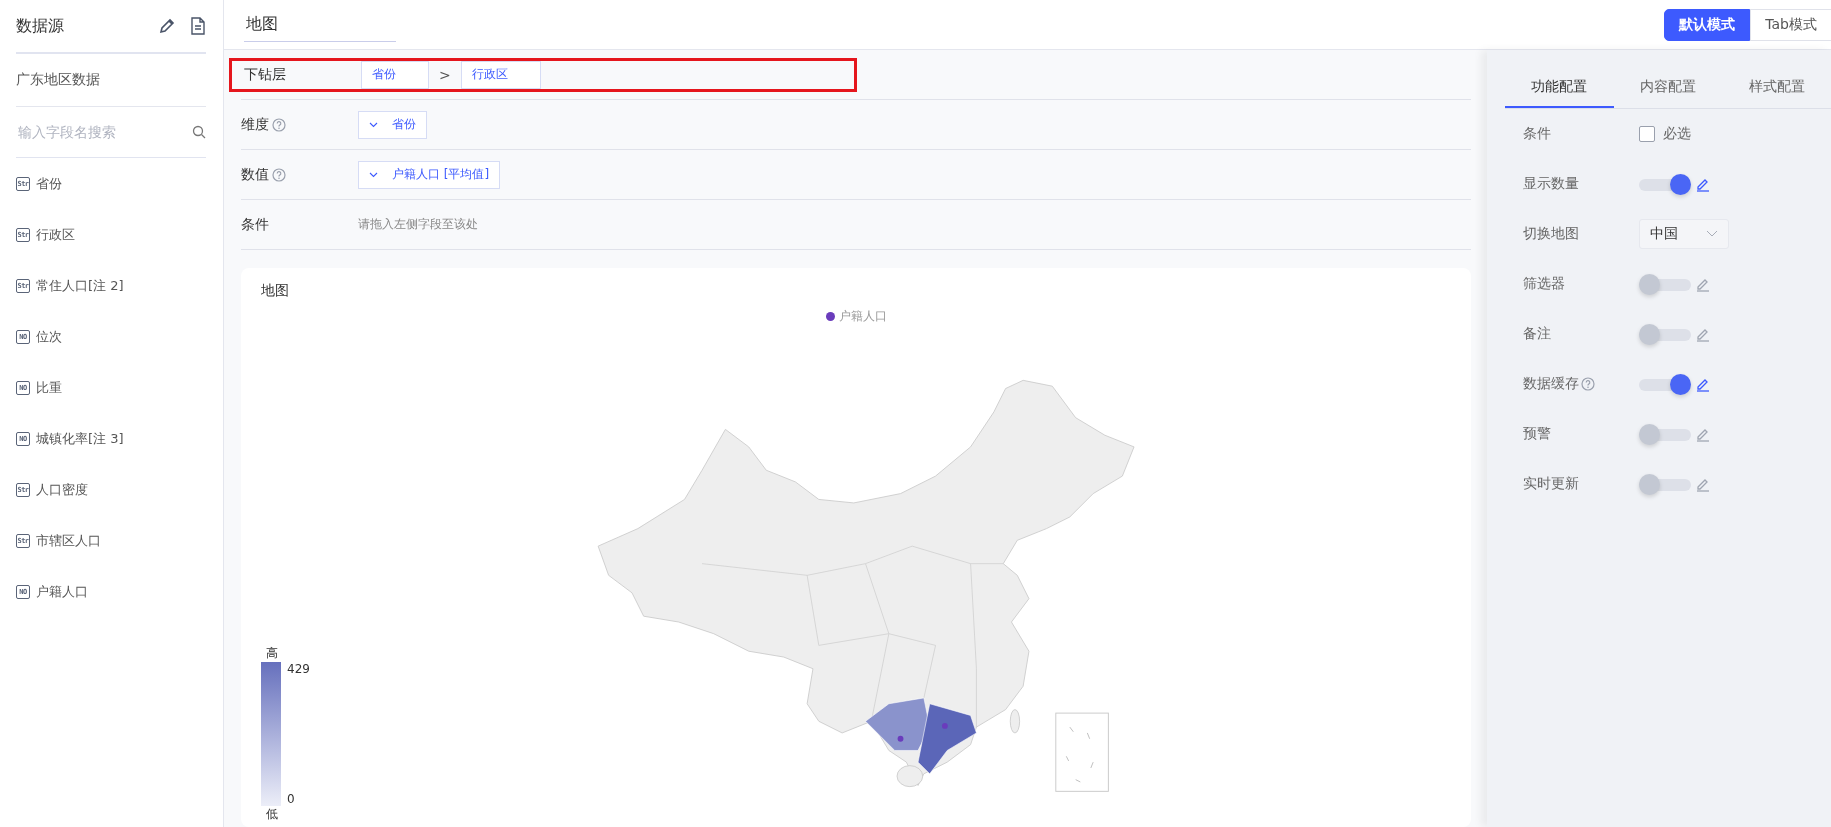 This screenshot has height=827, width=1831. Describe the element at coordinates (80, 285) in the screenshot. I see `field-name: 常住人口[注 2]` at that location.